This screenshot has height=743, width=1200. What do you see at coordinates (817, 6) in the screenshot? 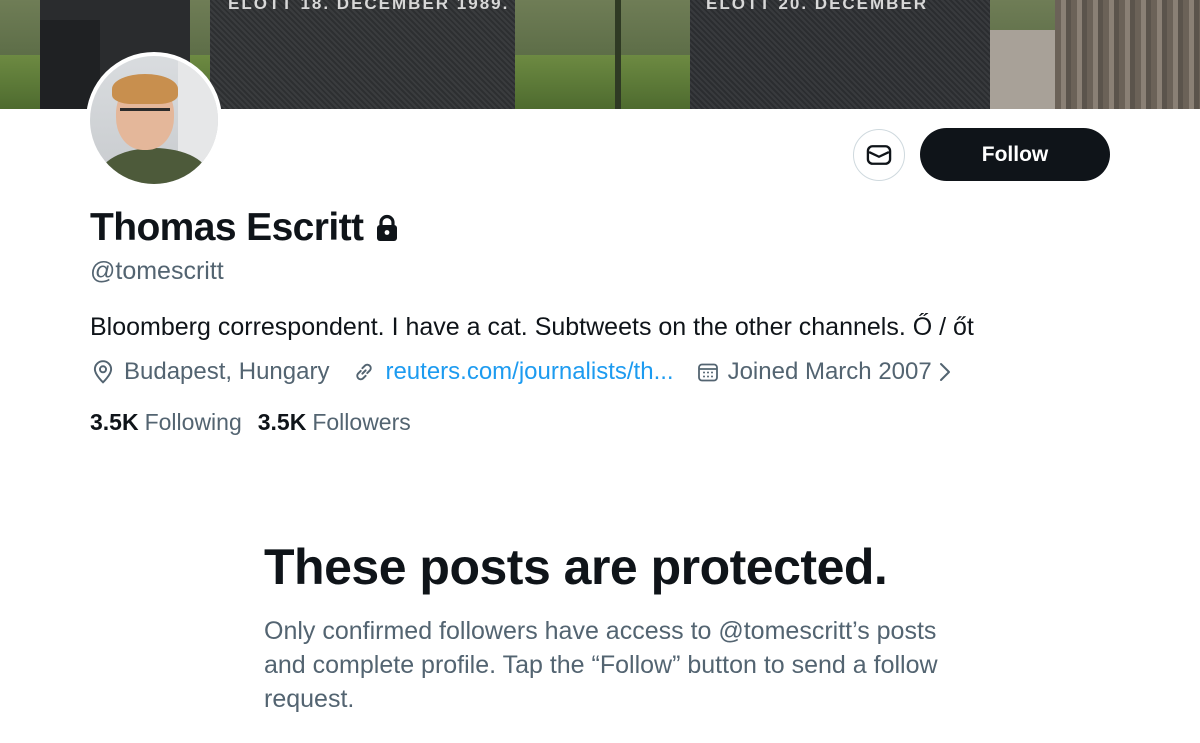
I see `banner-engraving-right: ELŐTT 20. DECEMBER` at bounding box center [817, 6].